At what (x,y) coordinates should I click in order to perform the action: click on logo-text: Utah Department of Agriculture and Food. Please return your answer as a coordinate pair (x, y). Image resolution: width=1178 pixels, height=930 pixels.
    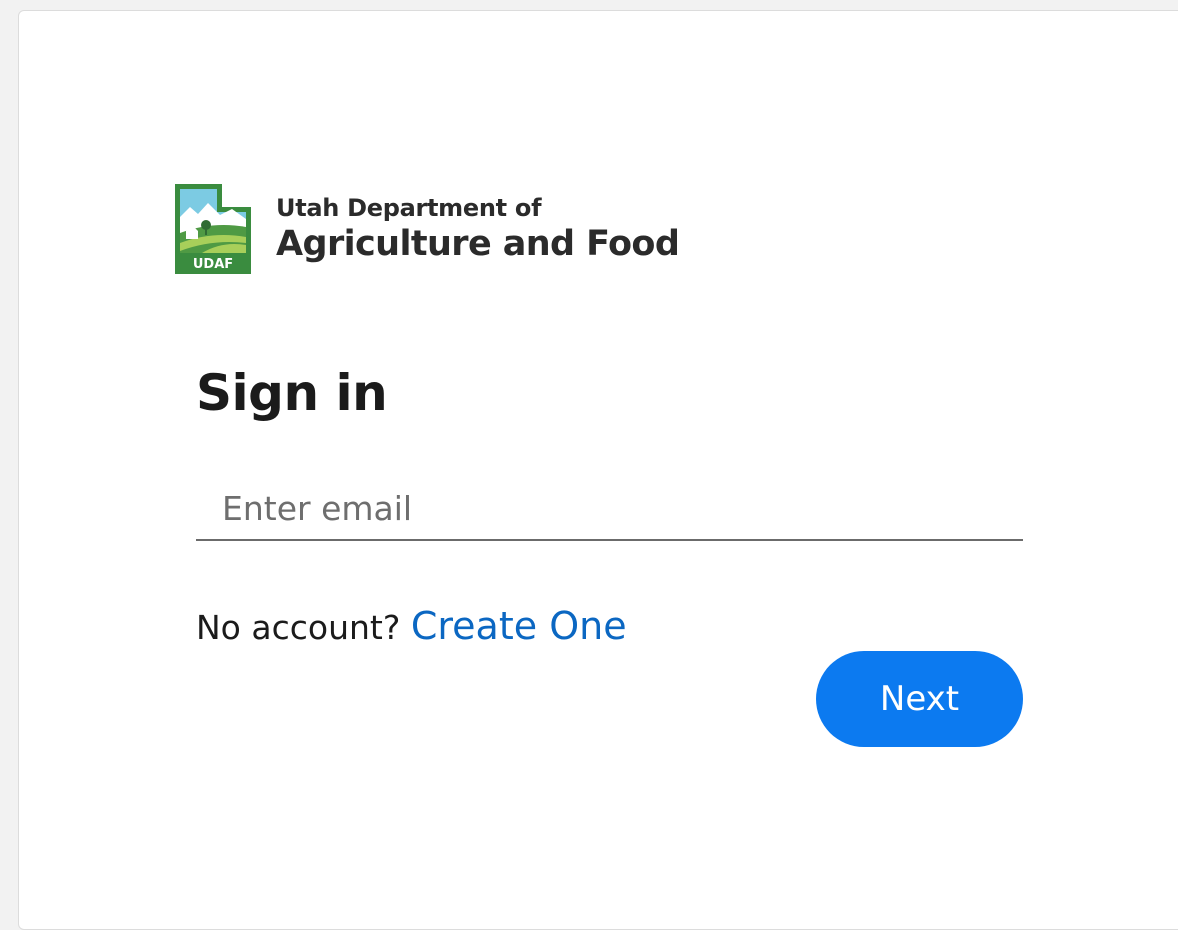
    Looking at the image, I should click on (478, 229).